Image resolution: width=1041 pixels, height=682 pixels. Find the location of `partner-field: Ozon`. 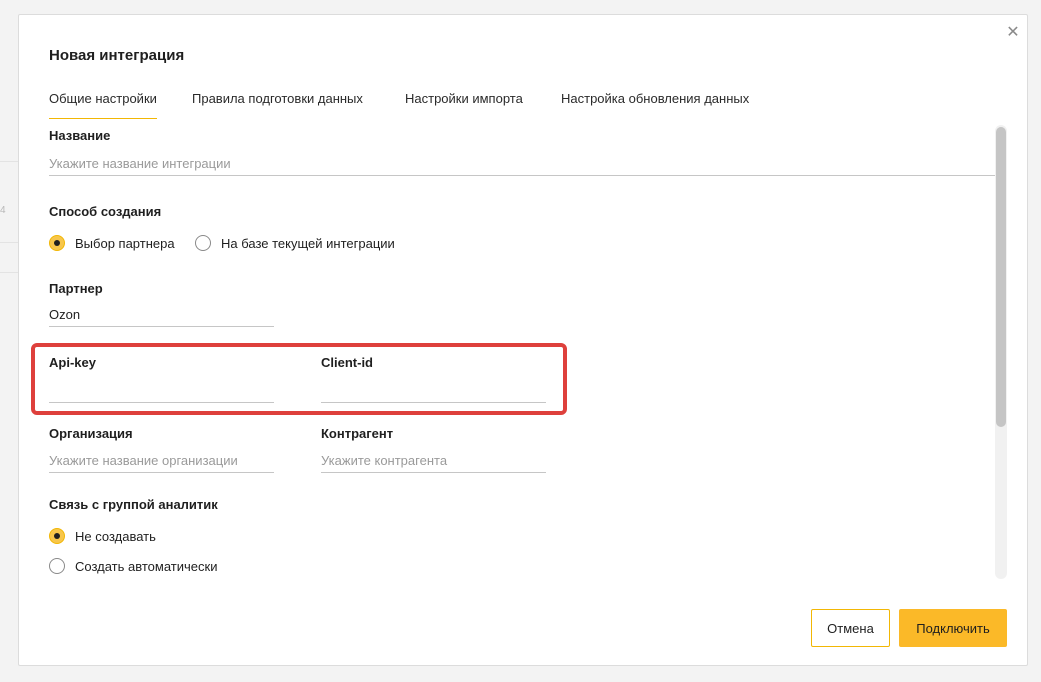

partner-field: Ozon is located at coordinates (161, 317).